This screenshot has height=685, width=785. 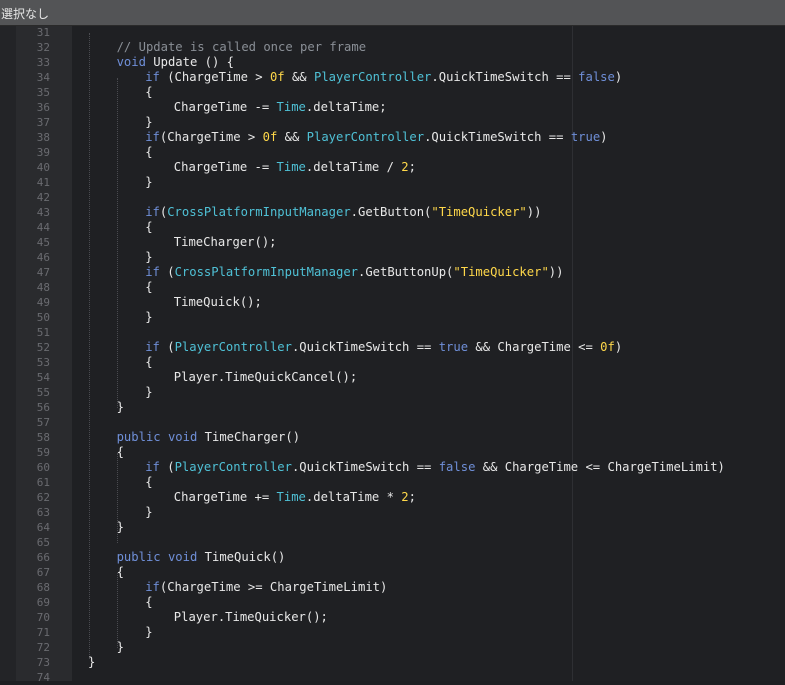 What do you see at coordinates (412, 167) in the screenshot?
I see `code-token: ;` at bounding box center [412, 167].